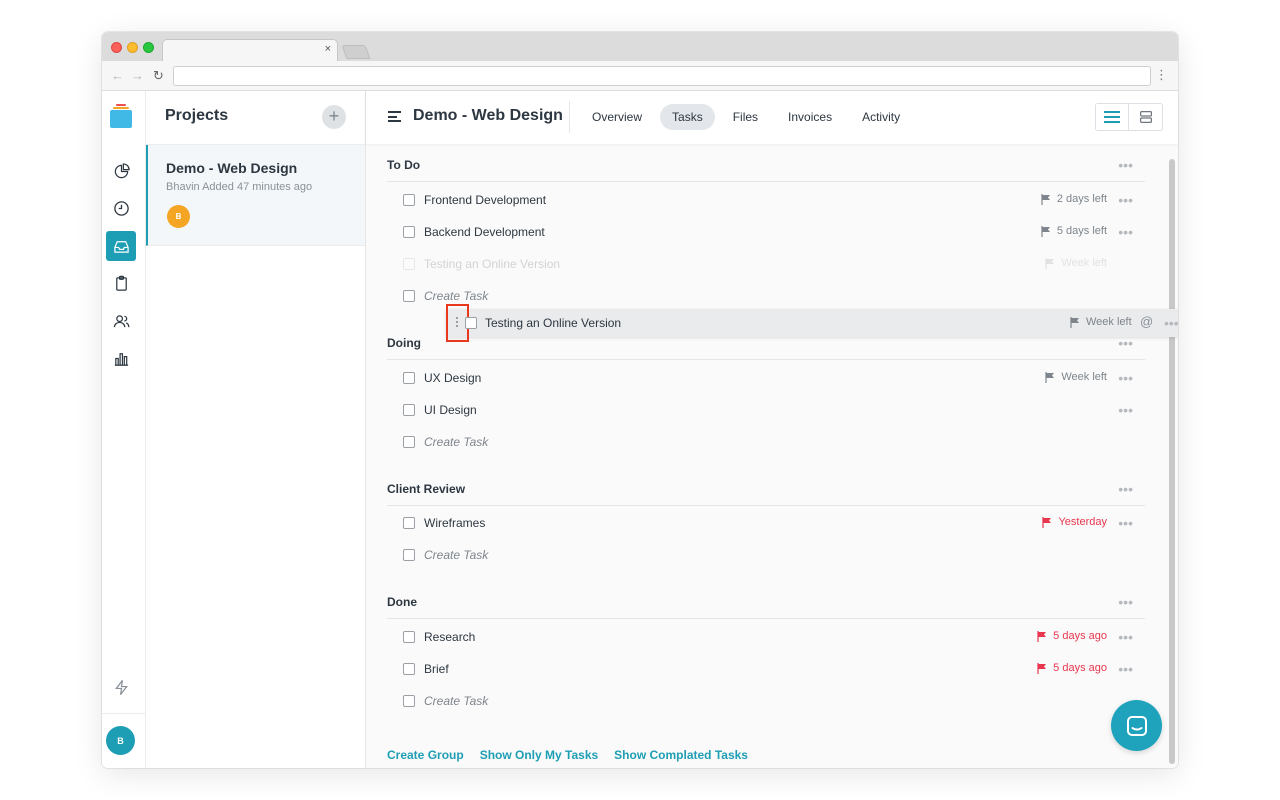  What do you see at coordinates (137, 75) in the screenshot?
I see `forward-arrow-icon: →` at bounding box center [137, 75].